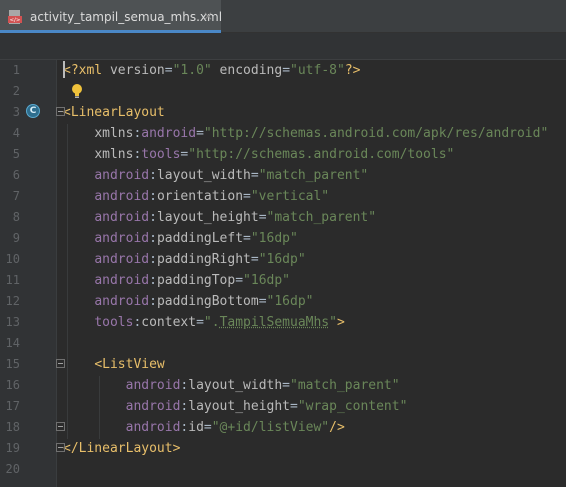 The width and height of the screenshot is (566, 487). What do you see at coordinates (176, 448) in the screenshot?
I see `code-token: >` at bounding box center [176, 448].